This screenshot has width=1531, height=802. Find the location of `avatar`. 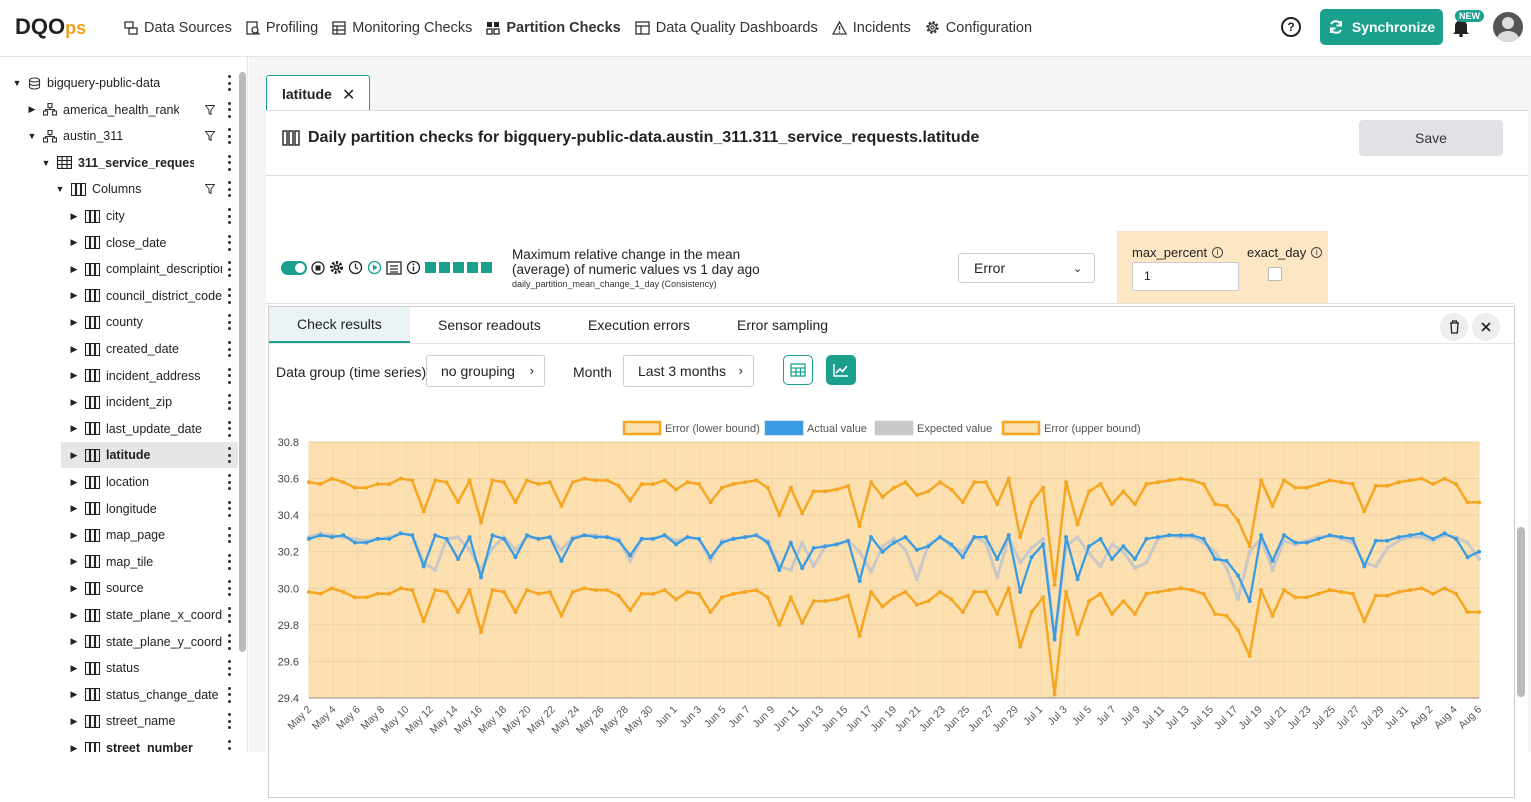

avatar is located at coordinates (1508, 27).